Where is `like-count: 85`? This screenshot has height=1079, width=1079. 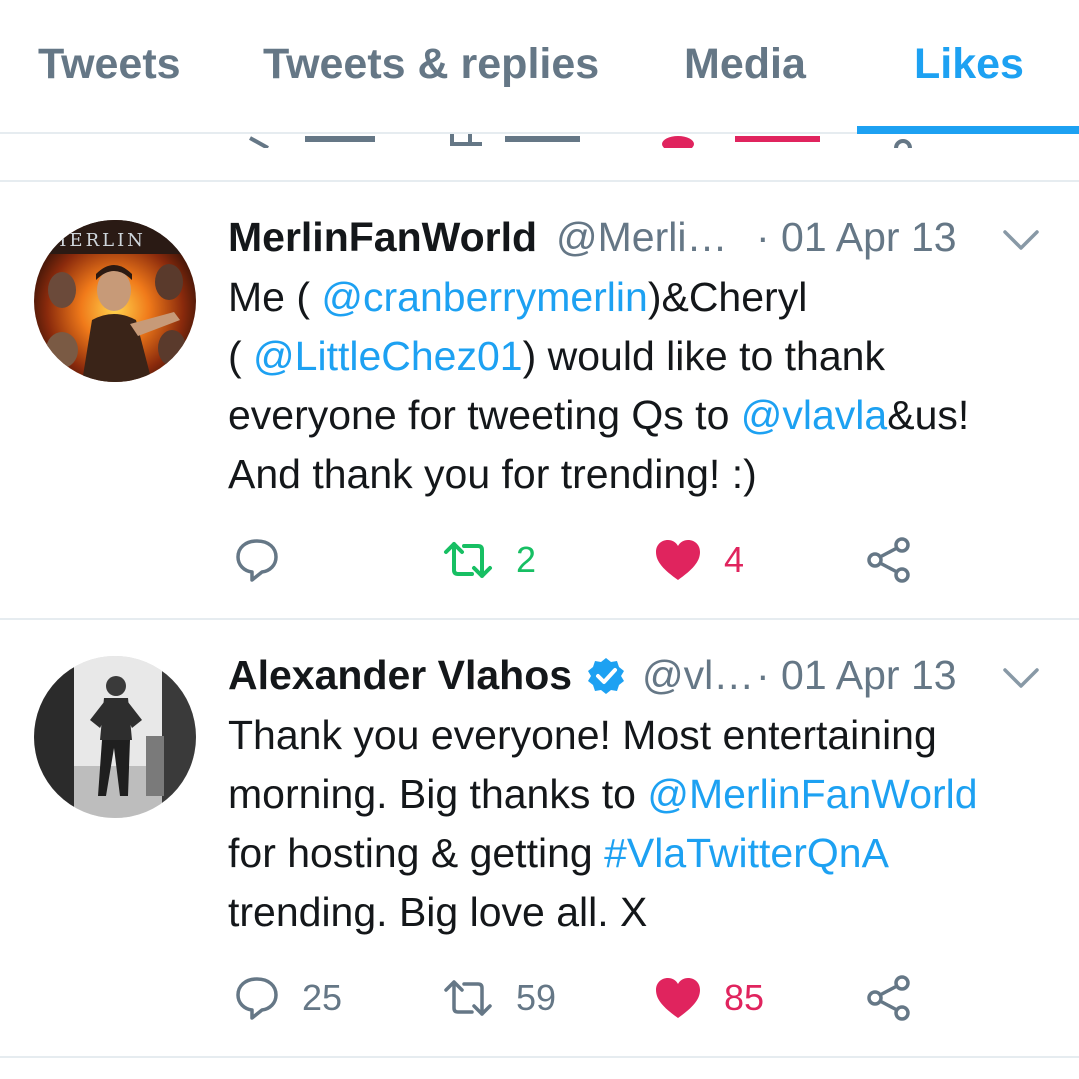
like-count: 85 is located at coordinates (744, 997).